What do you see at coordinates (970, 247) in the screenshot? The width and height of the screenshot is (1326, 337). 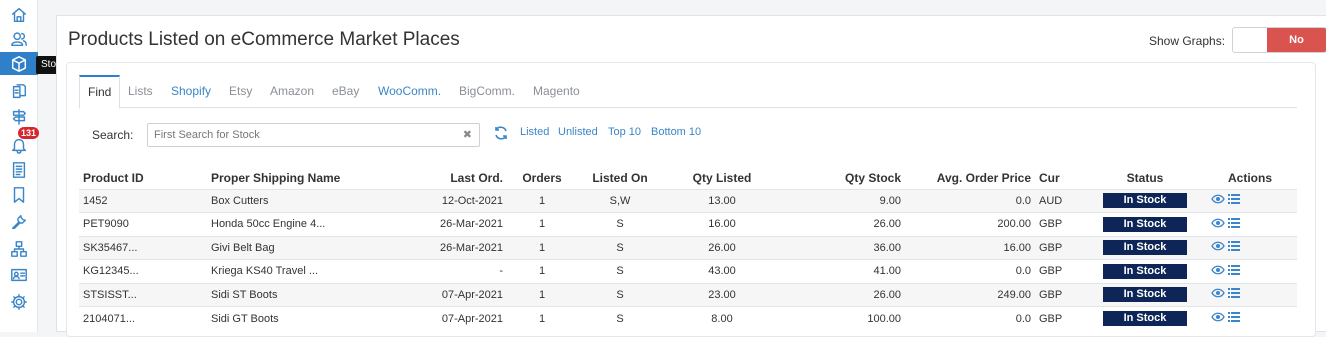 I see `cell-avg: 16.00` at bounding box center [970, 247].